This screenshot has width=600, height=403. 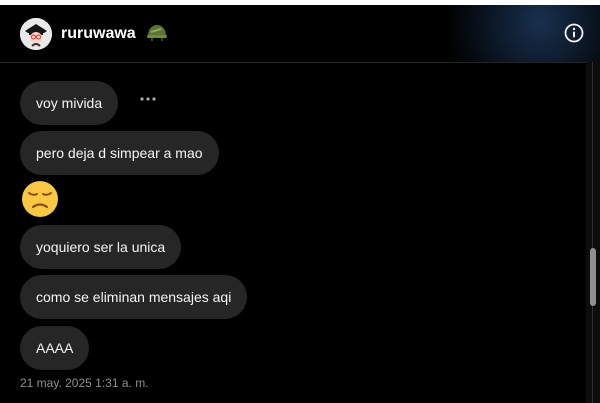 I want to click on avatar, so click(x=36, y=34).